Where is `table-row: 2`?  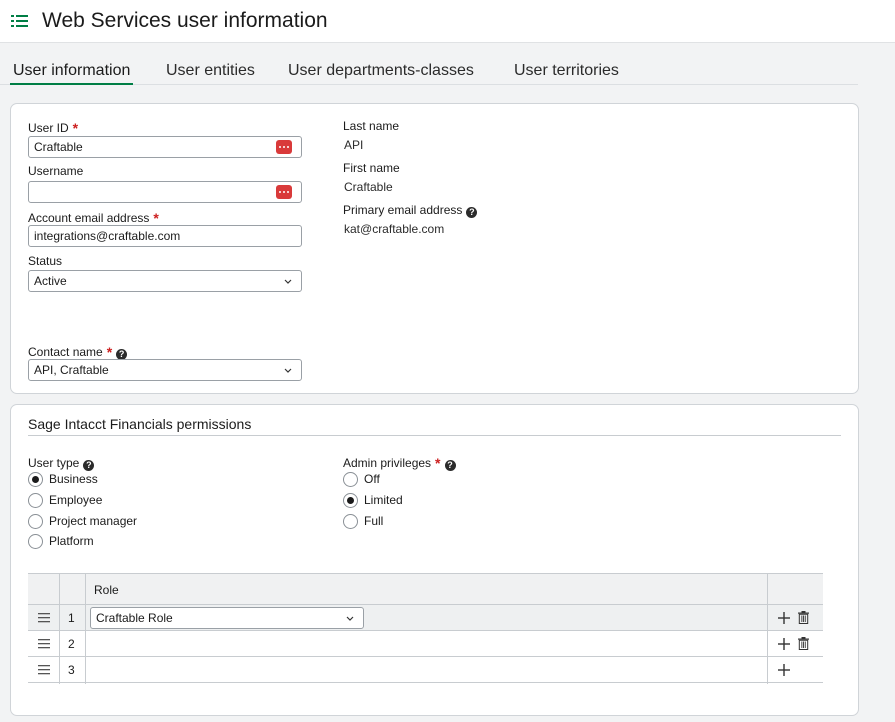 table-row: 2 is located at coordinates (425, 644).